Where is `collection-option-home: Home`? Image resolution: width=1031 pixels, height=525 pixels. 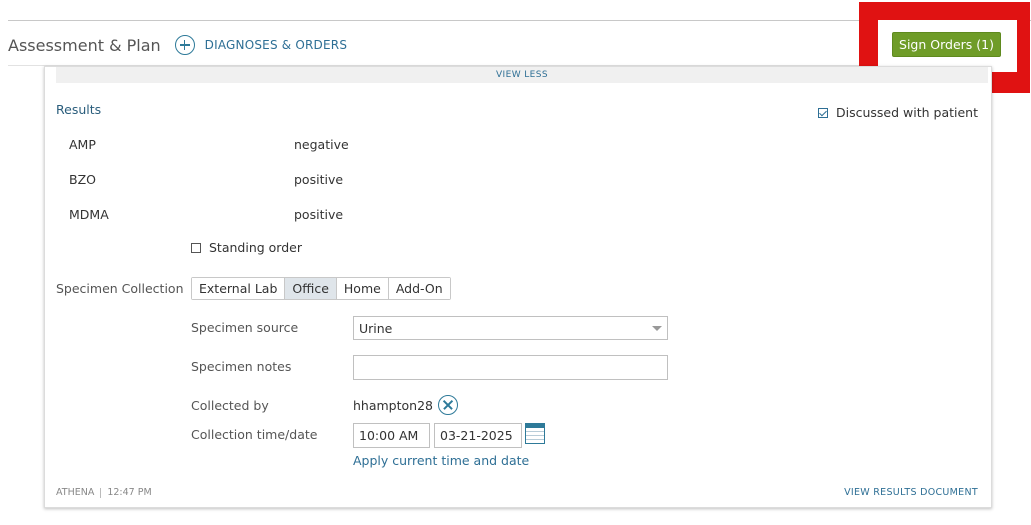
collection-option-home: Home is located at coordinates (362, 288).